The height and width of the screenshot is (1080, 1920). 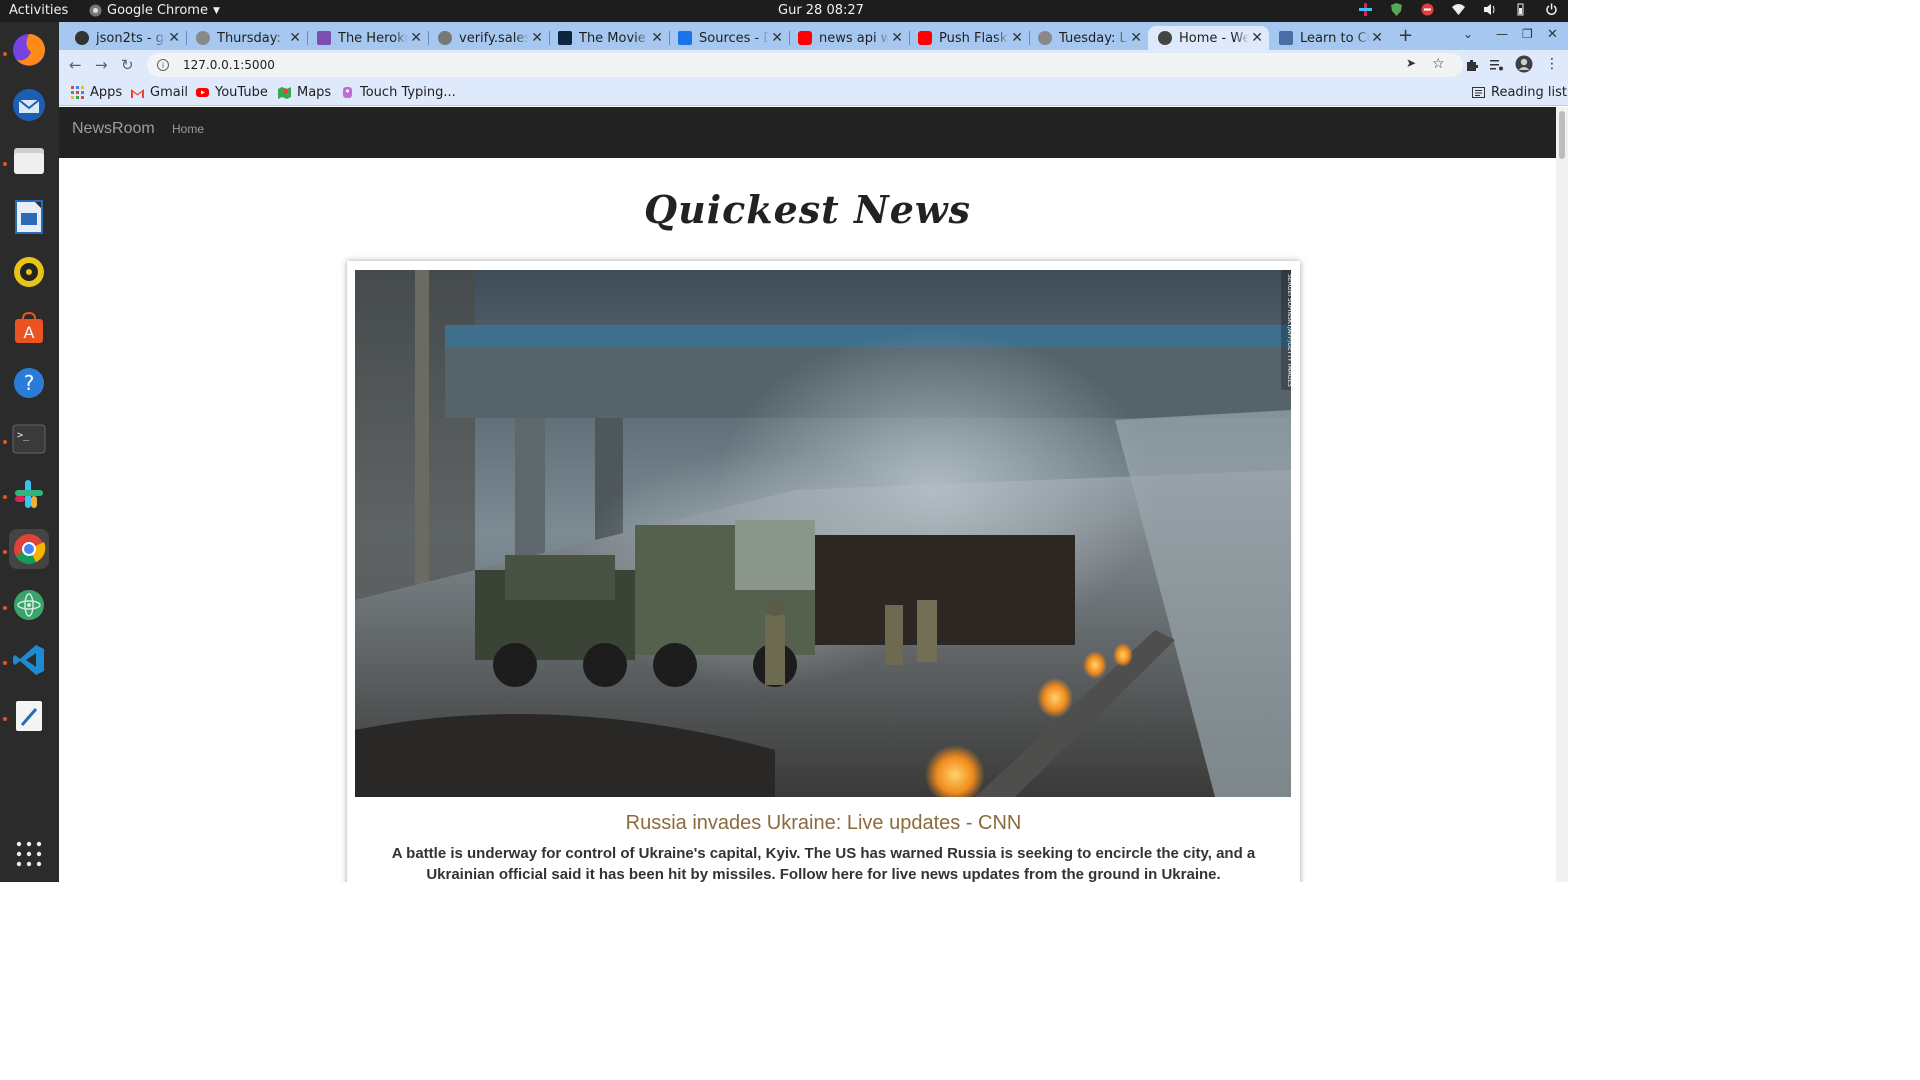 What do you see at coordinates (609, 38) in the screenshot?
I see `tab-movie-db: The Movie D✕` at bounding box center [609, 38].